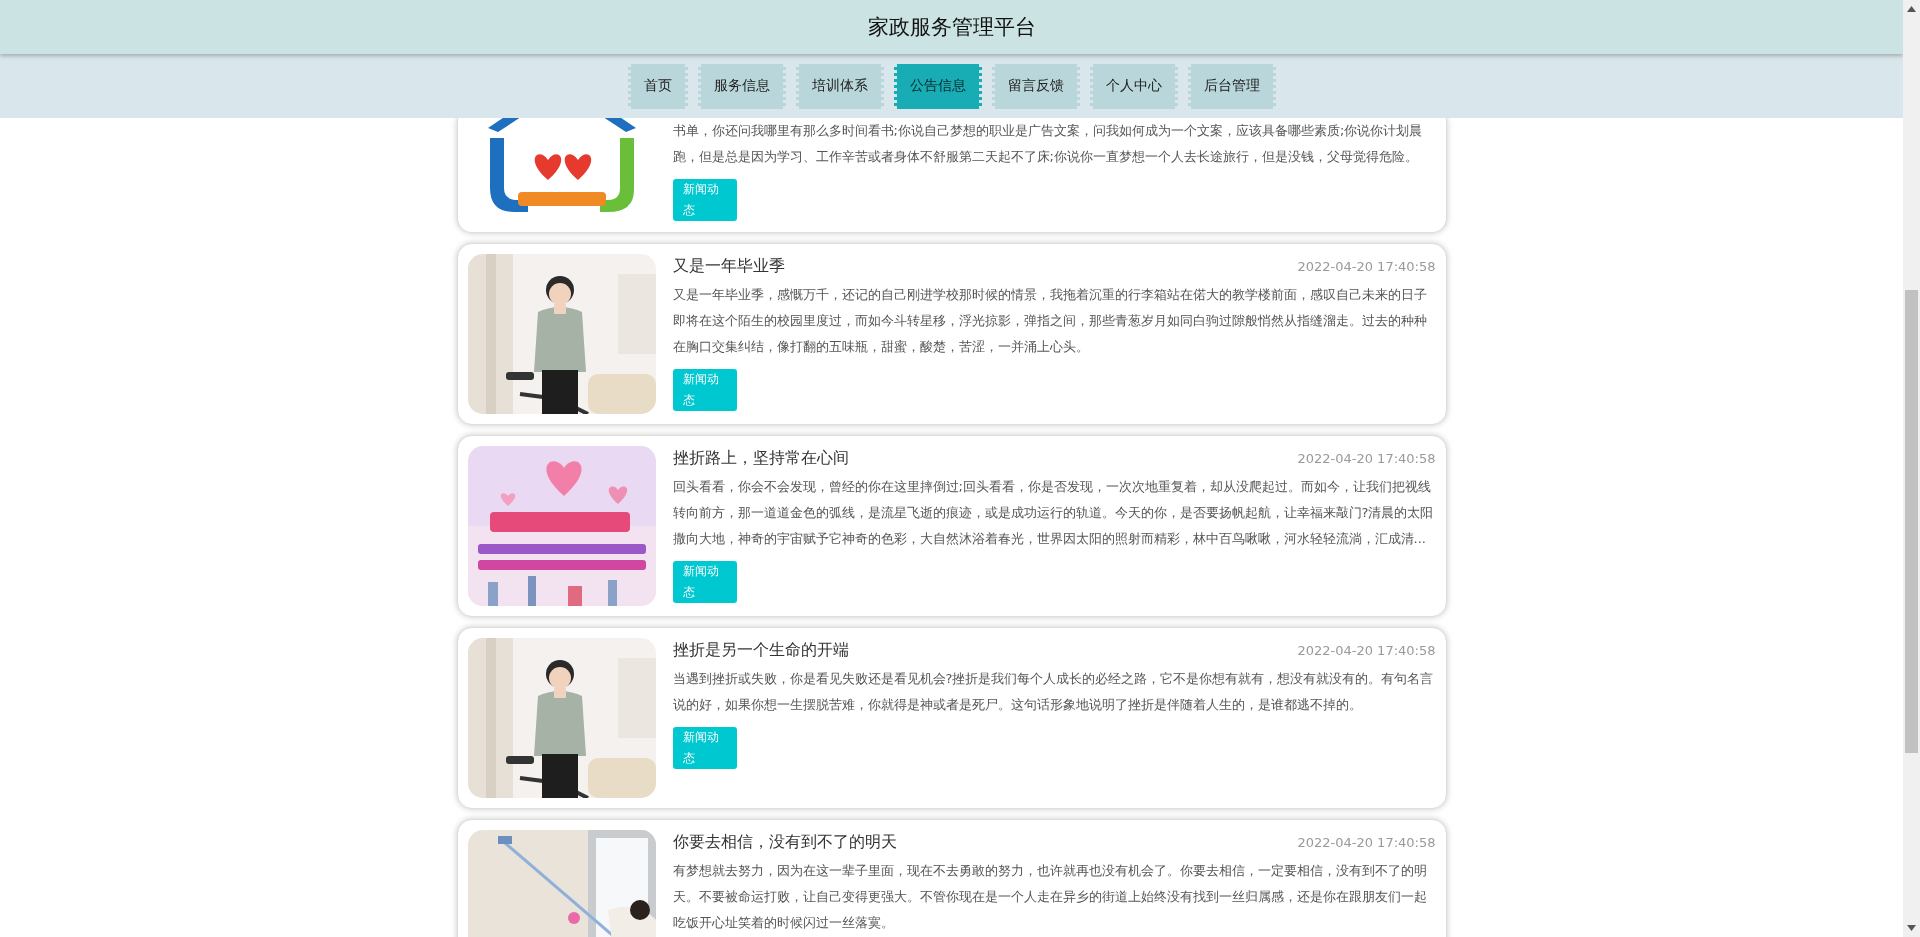 The width and height of the screenshot is (1920, 937). What do you see at coordinates (1035, 86) in the screenshot?
I see `nav-tab: 留言反馈` at bounding box center [1035, 86].